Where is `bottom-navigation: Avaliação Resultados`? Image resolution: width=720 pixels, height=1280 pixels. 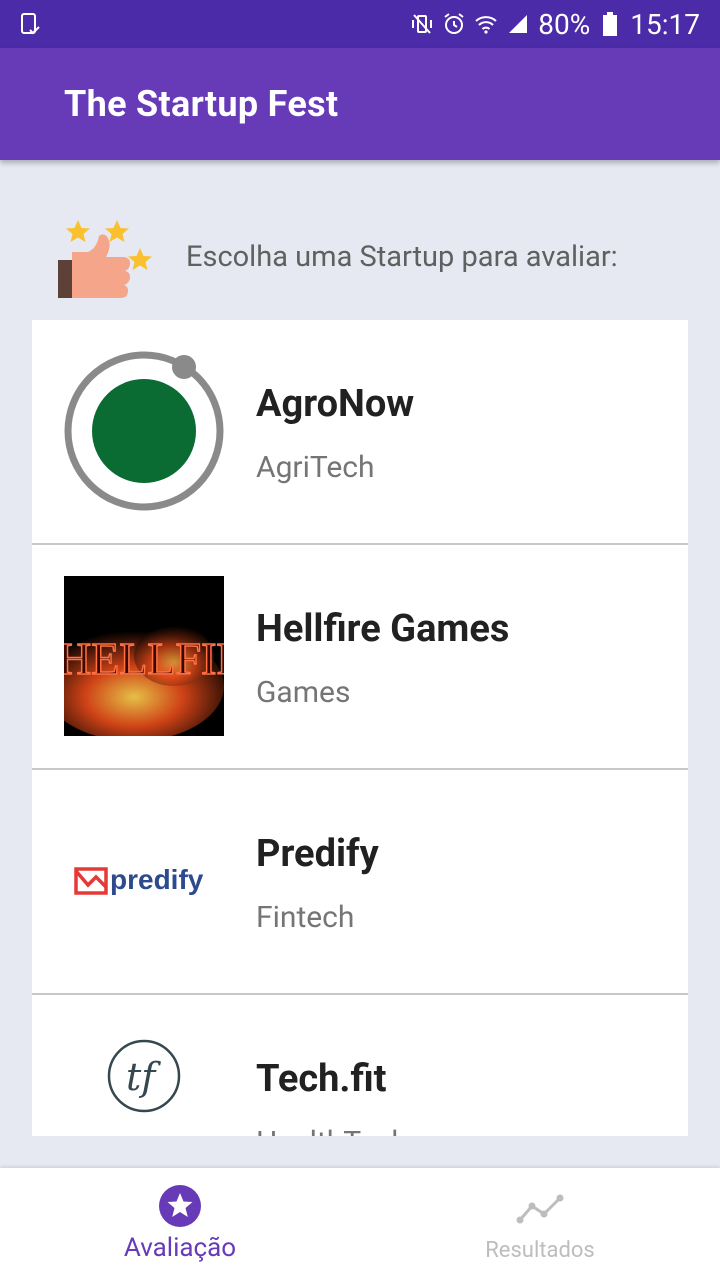
bottom-navigation: Avaliação Resultados is located at coordinates (360, 1224).